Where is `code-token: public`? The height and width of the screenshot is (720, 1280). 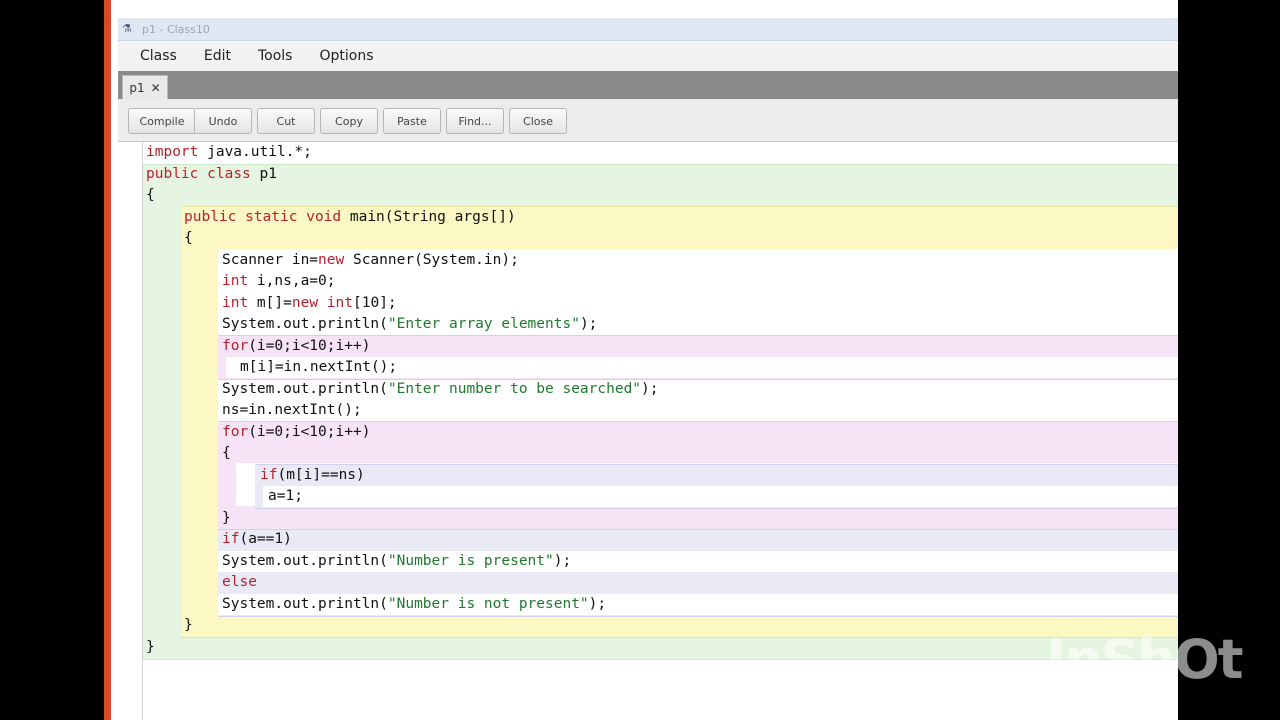
code-token: public is located at coordinates (172, 173).